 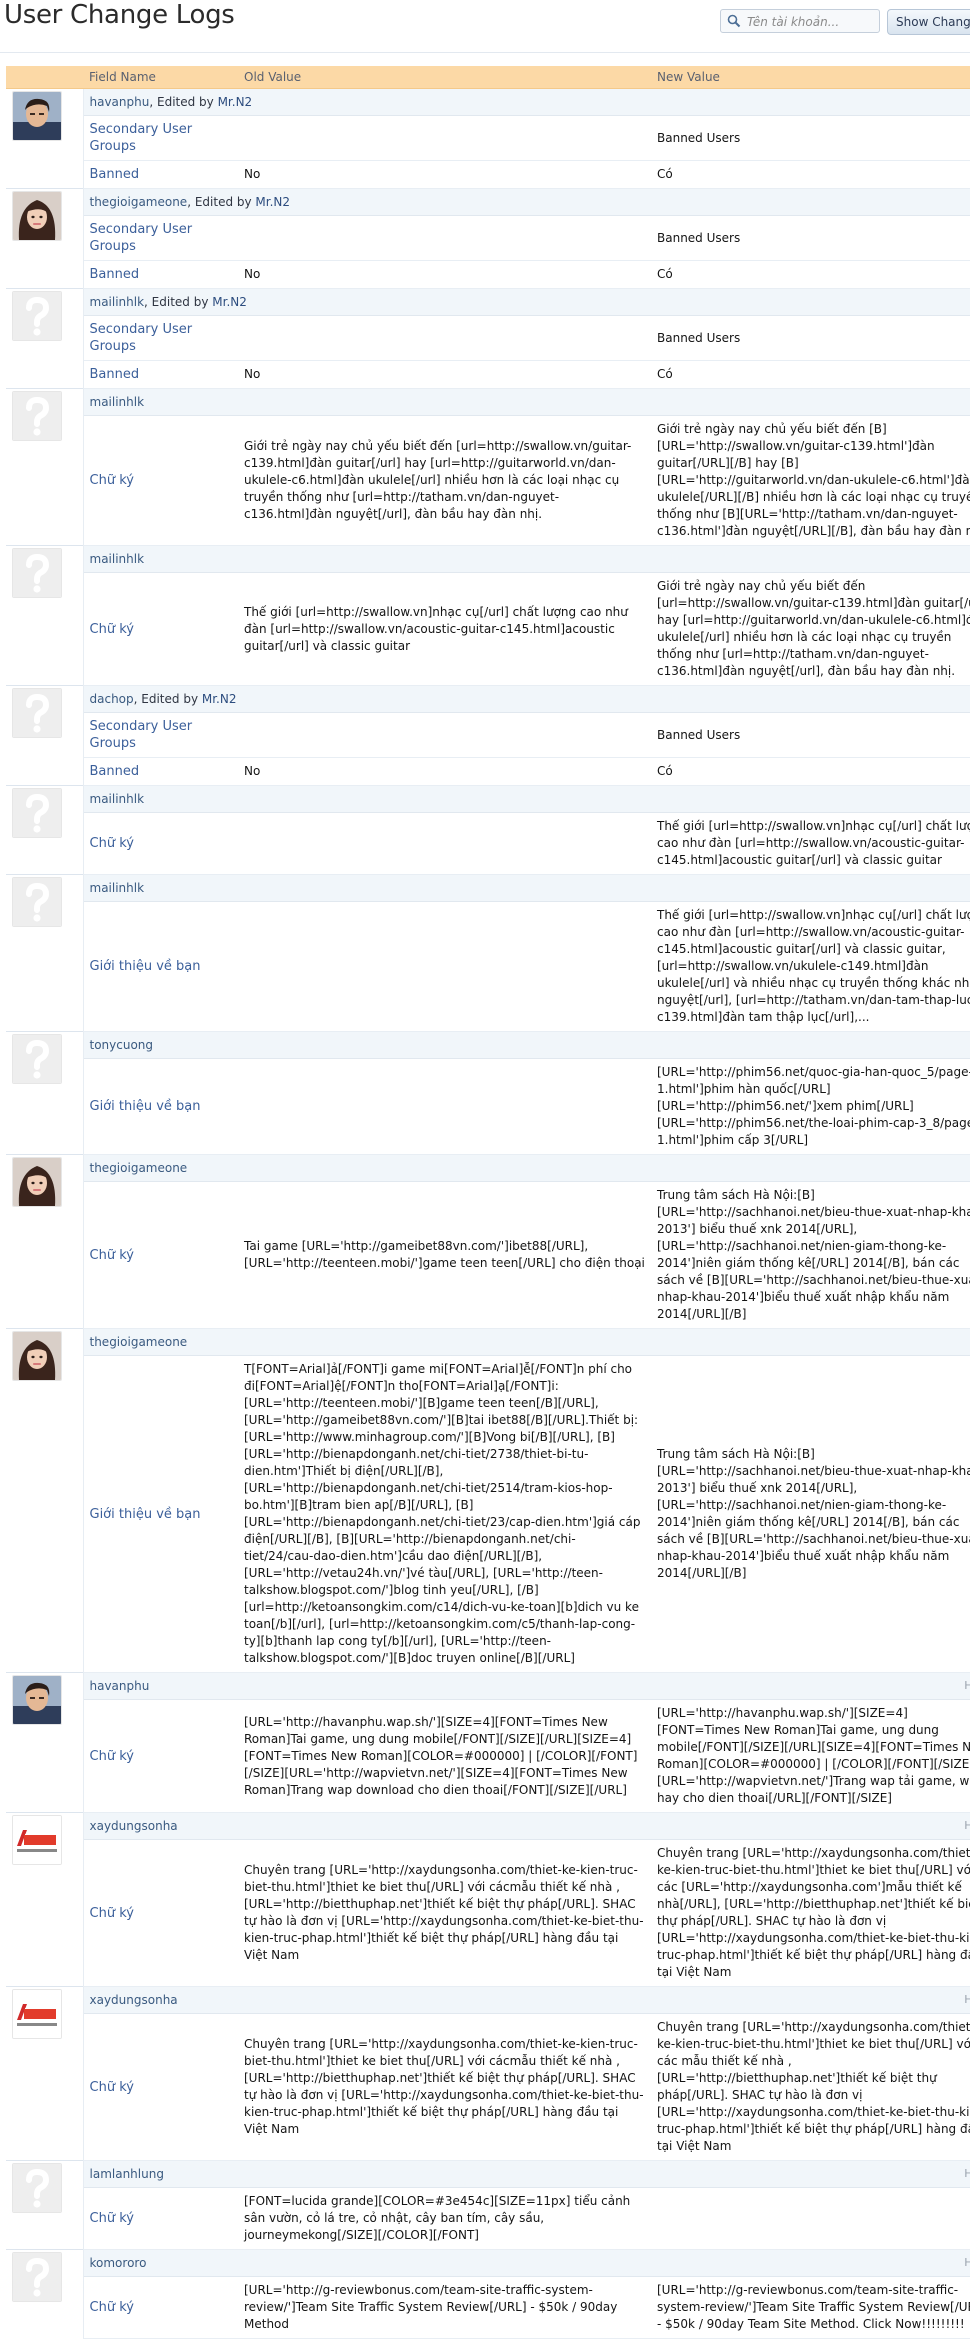 I want to click on username-search-input, so click(x=812, y=22).